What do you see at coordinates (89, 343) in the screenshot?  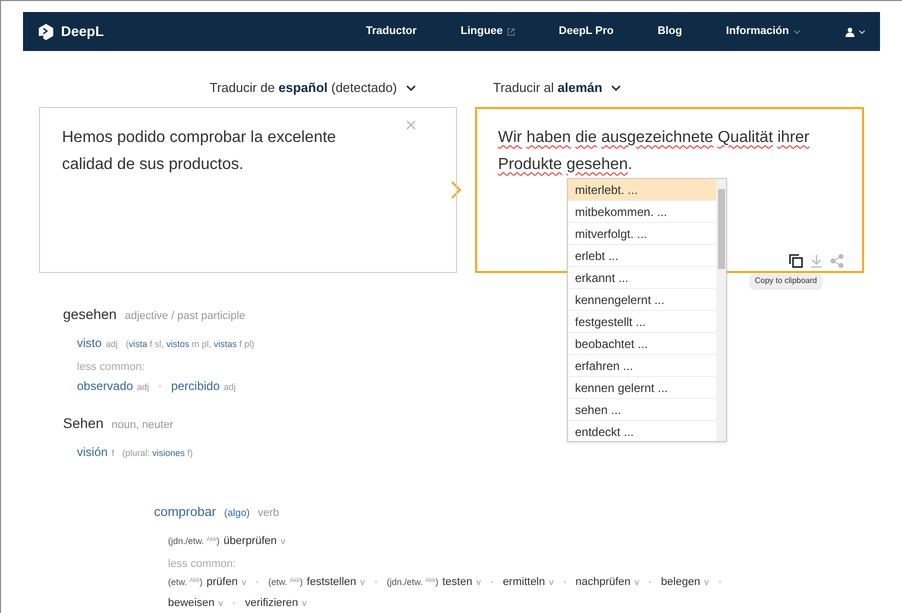 I see `translation-link: visto` at bounding box center [89, 343].